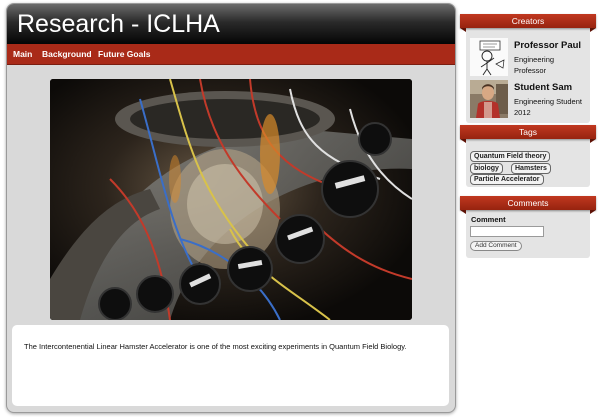 The height and width of the screenshot is (417, 600). What do you see at coordinates (510, 156) in the screenshot?
I see `tag-quantum-field-theory: Quantum Field theory` at bounding box center [510, 156].